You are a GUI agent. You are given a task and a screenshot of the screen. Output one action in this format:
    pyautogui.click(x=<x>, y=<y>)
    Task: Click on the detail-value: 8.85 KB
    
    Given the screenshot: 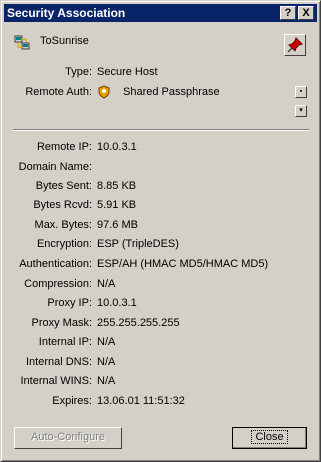 What is the action you would take?
    pyautogui.click(x=117, y=186)
    